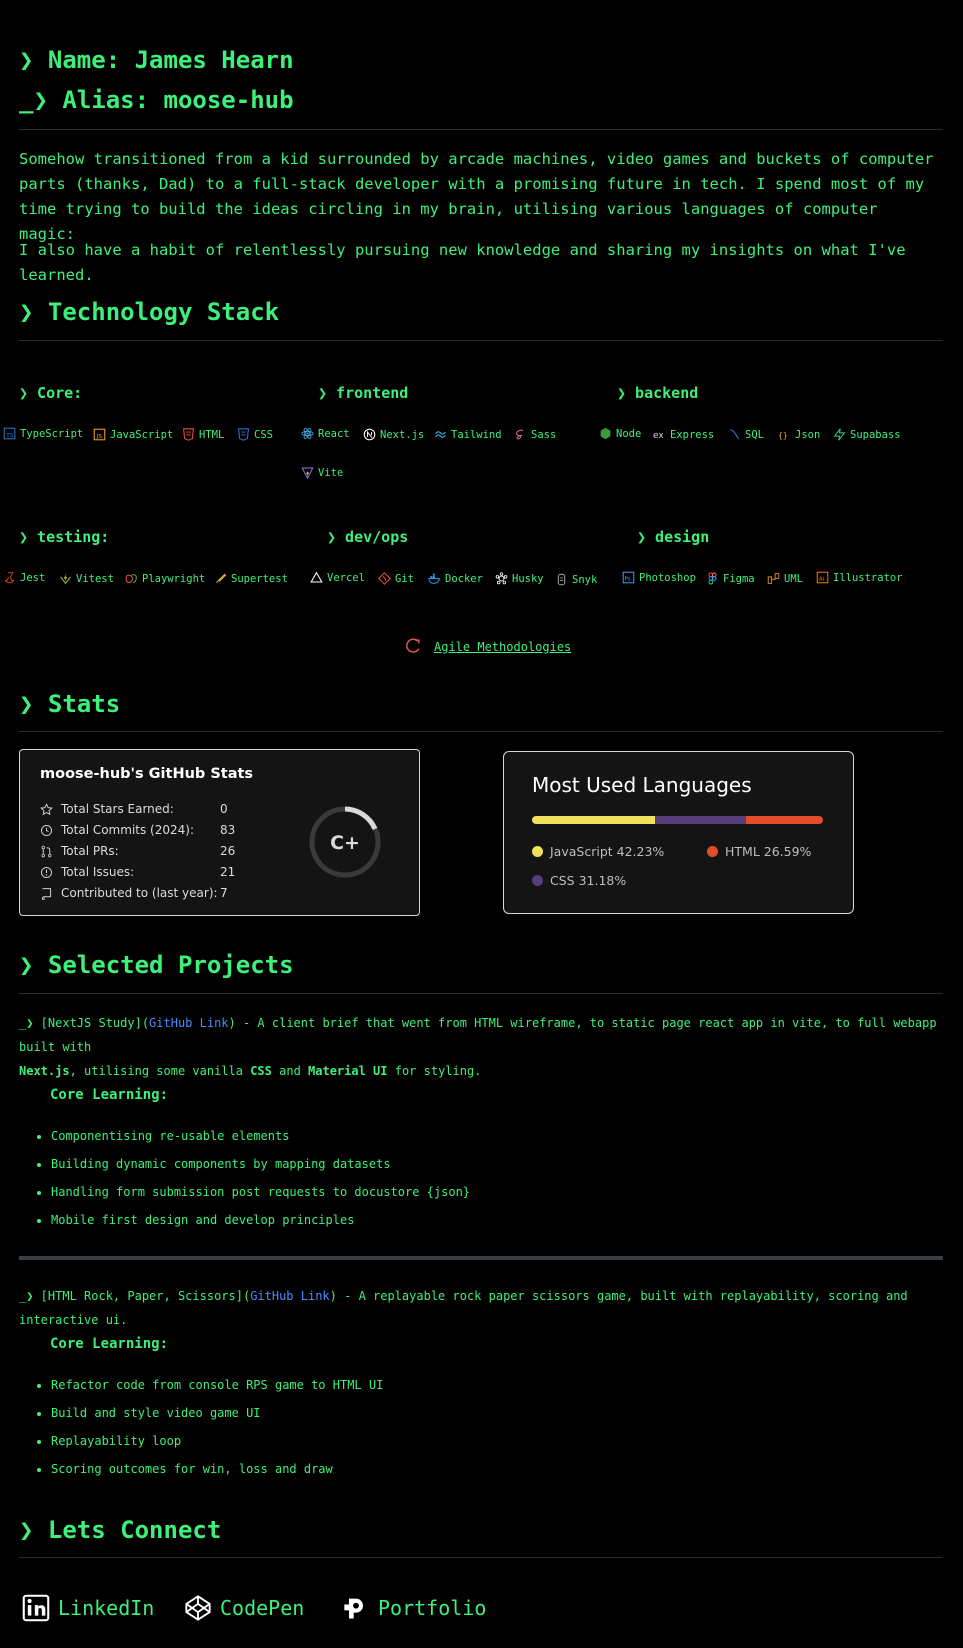  What do you see at coordinates (9, 578) in the screenshot?
I see `jest-icon` at bounding box center [9, 578].